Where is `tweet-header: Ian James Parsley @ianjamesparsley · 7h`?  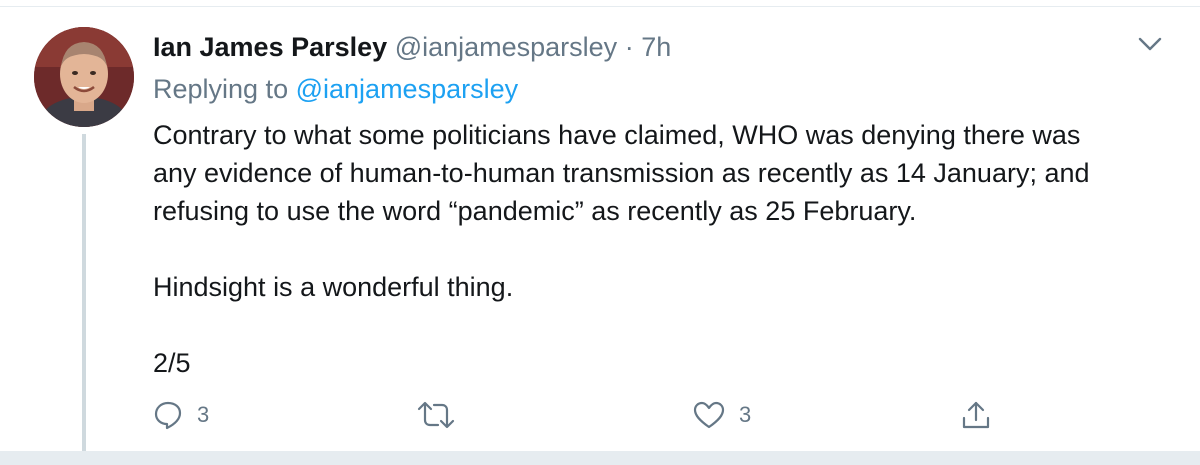
tweet-header: Ian James Parsley @ianjamesparsley · 7h is located at coordinates (412, 47).